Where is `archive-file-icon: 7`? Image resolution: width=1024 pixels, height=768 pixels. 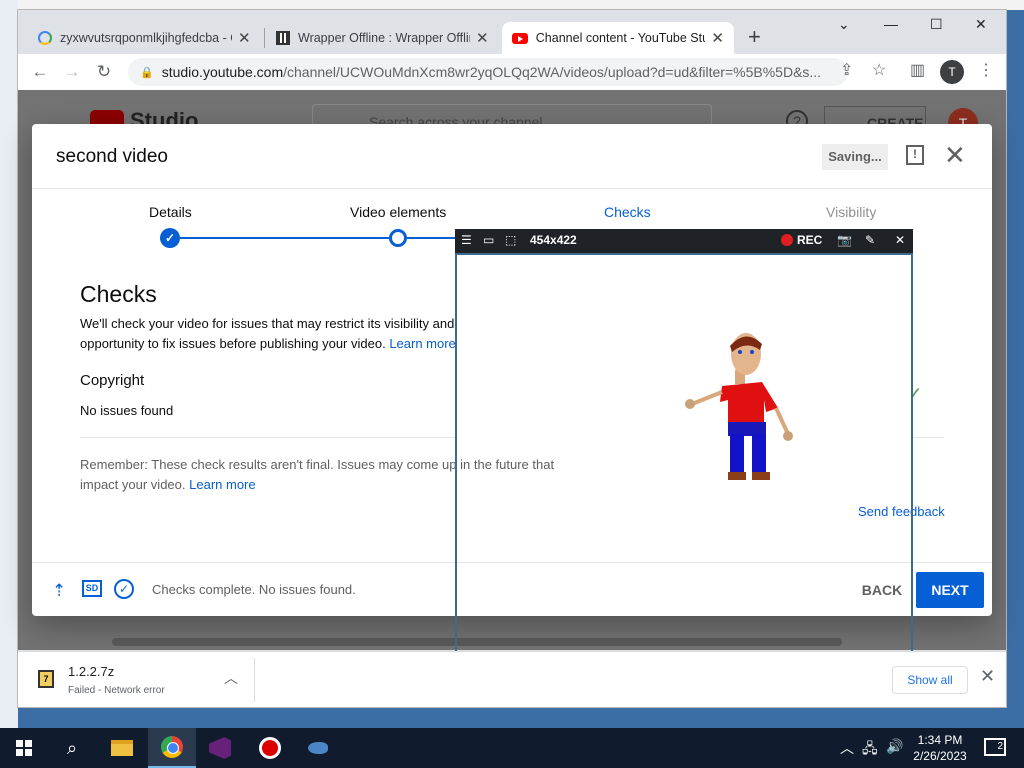 archive-file-icon: 7 is located at coordinates (46, 679).